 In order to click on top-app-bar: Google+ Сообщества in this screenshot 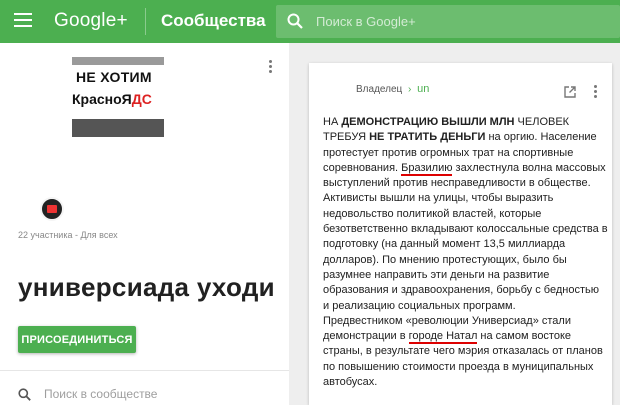, I will do `click(310, 21)`.